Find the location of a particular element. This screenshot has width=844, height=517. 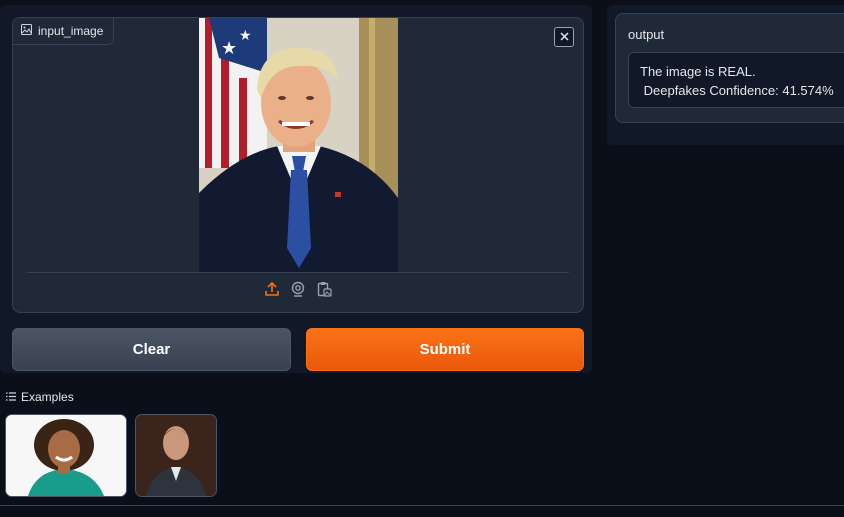

image-icon is located at coordinates (26, 31).